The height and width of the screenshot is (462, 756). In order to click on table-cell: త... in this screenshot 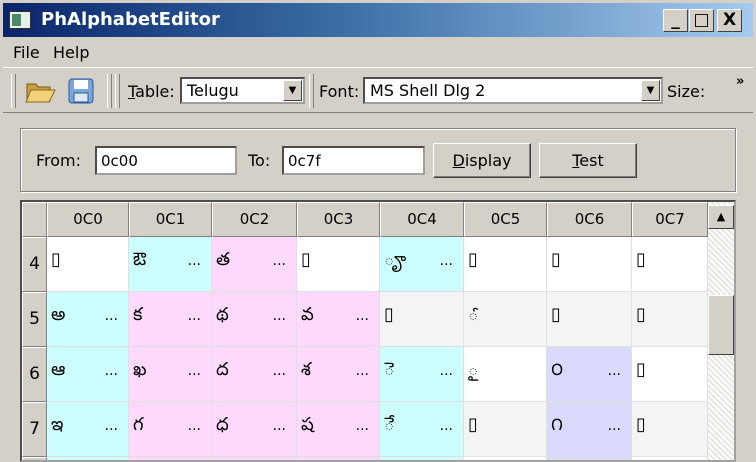, I will do `click(254, 264)`.